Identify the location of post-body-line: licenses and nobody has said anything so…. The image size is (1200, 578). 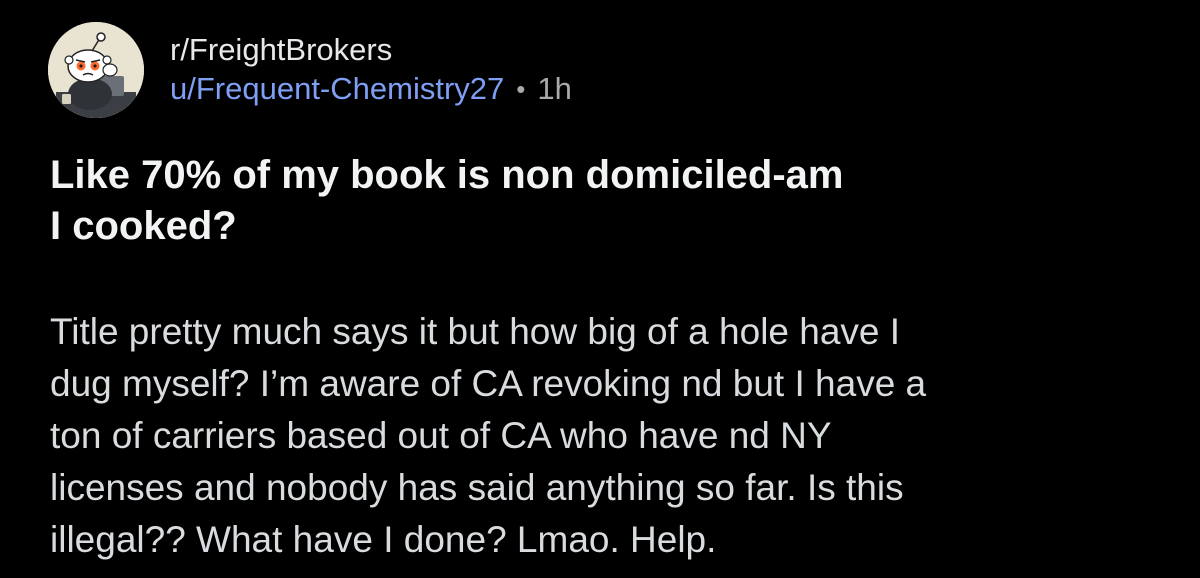
(477, 487).